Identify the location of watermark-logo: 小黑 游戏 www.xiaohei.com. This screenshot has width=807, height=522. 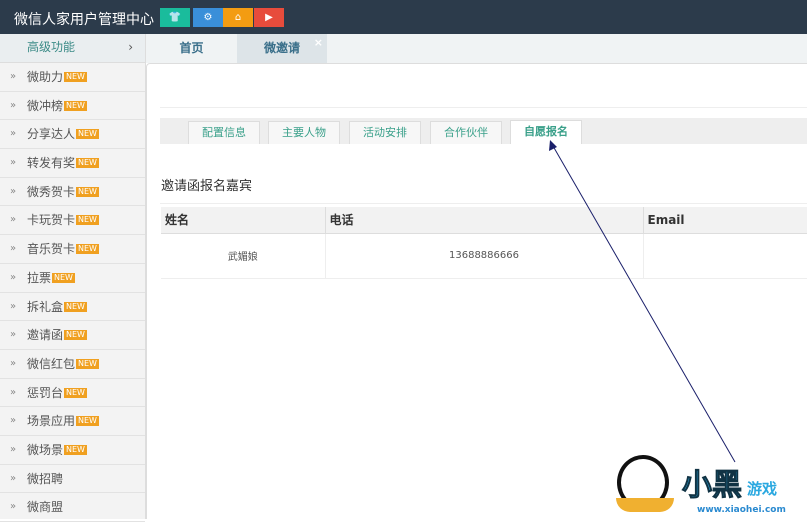
(709, 484).